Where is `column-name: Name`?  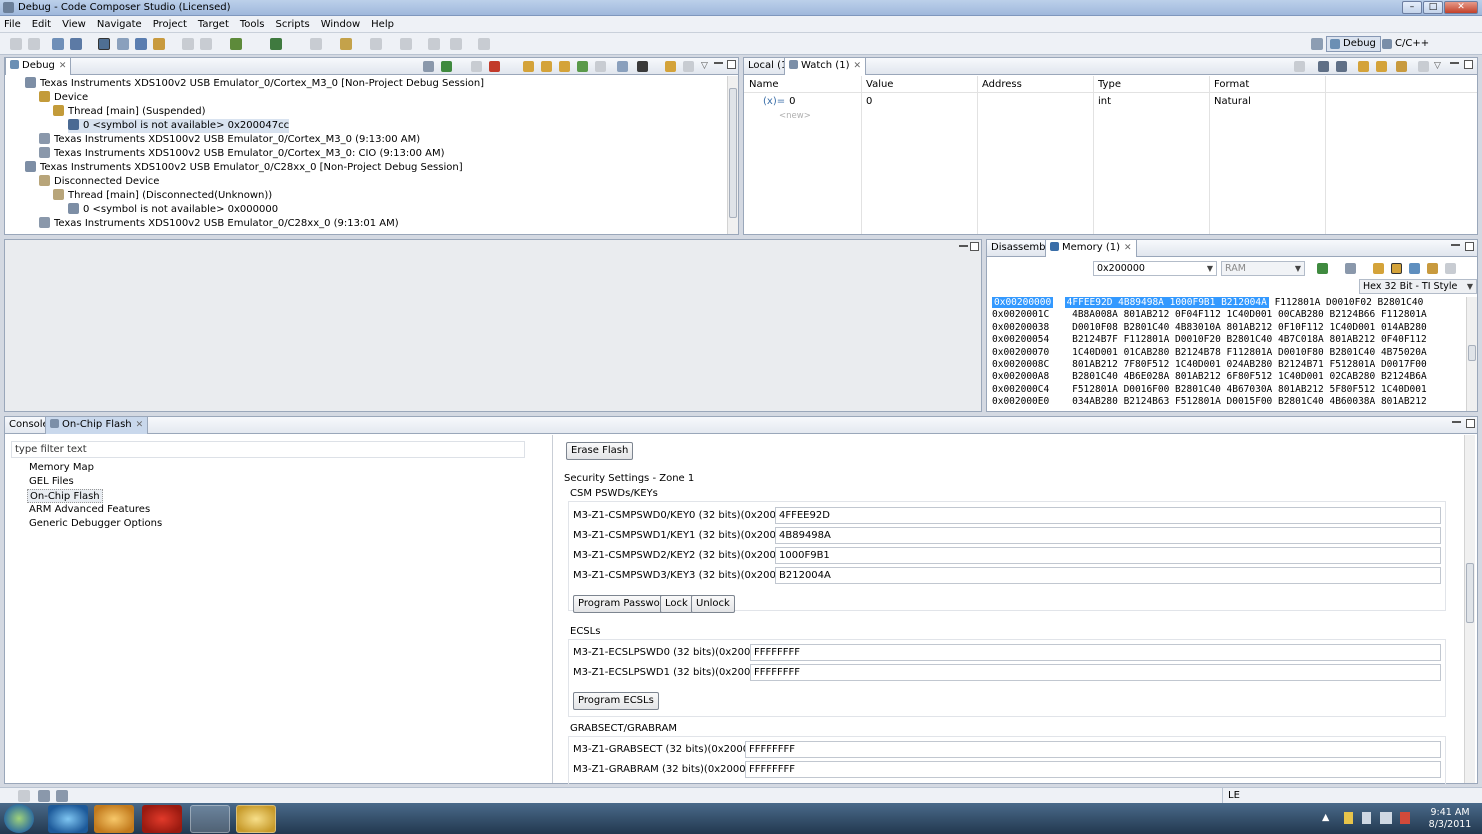
column-name: Name is located at coordinates (761, 85).